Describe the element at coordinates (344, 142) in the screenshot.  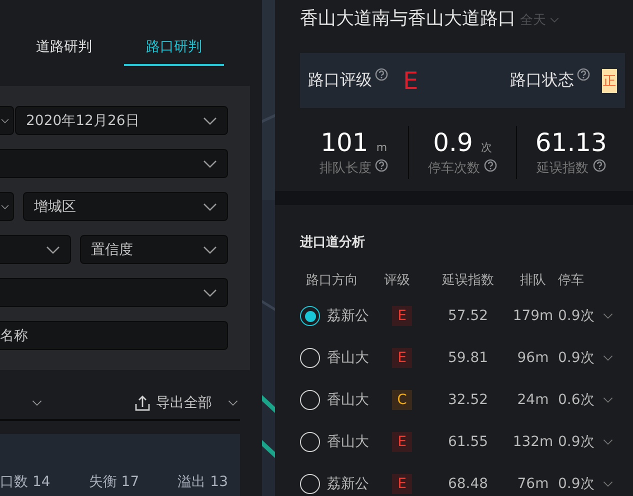
I see `metric-value: 101` at that location.